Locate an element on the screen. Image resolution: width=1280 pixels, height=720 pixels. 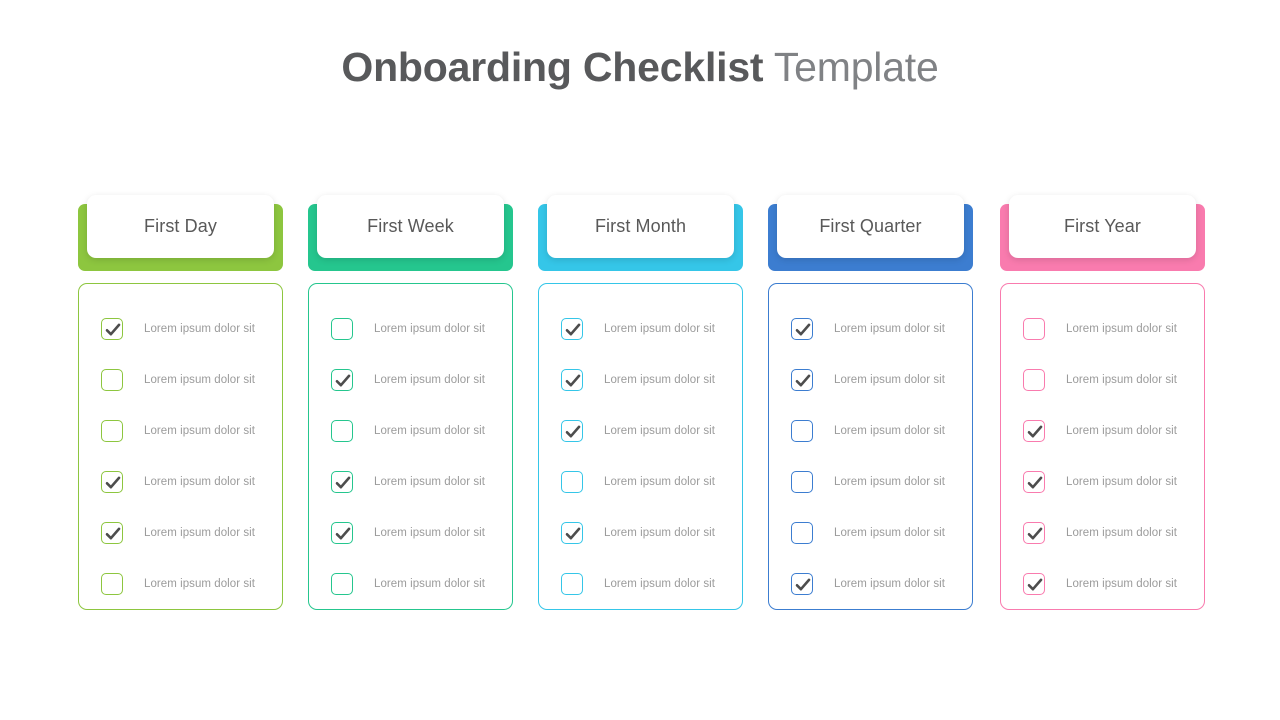
page-title-light: Template is located at coordinates (851, 67).